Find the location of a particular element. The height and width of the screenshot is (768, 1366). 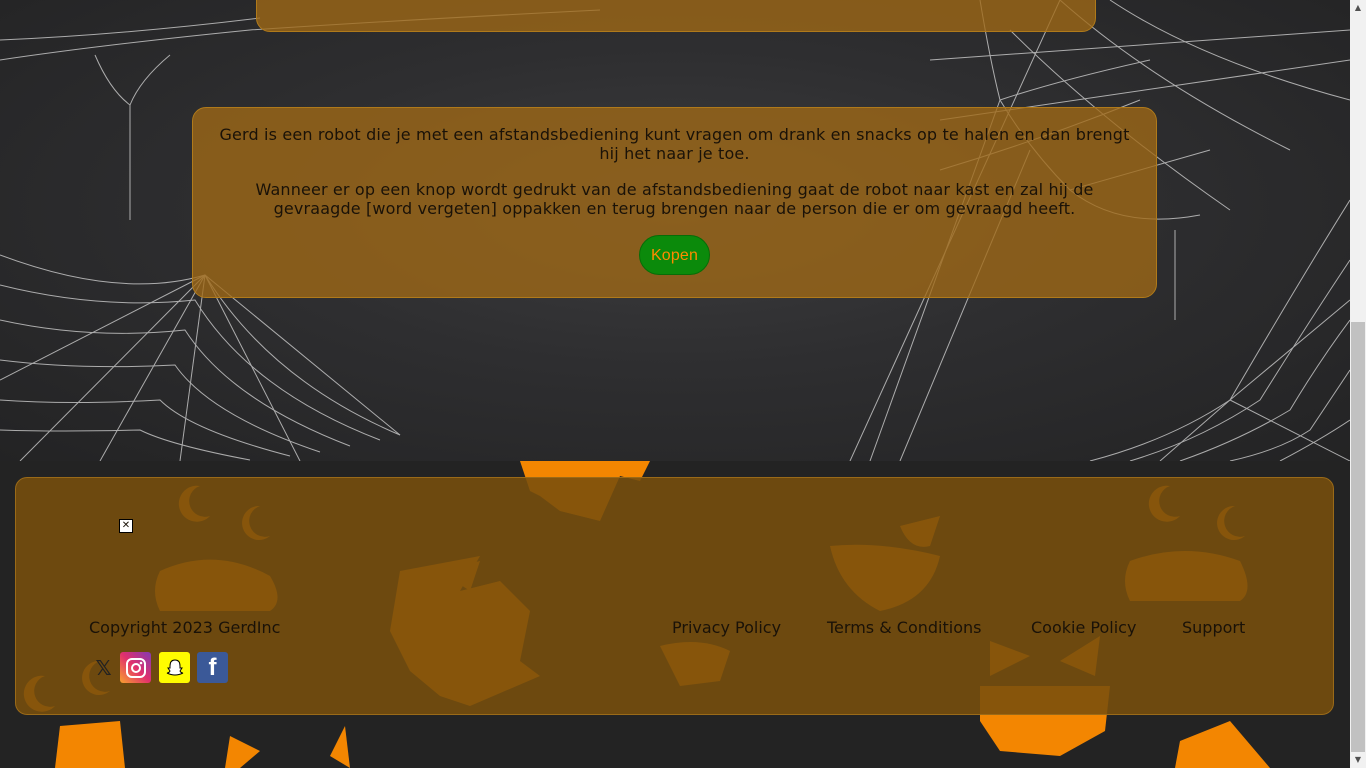

previous-product-card is located at coordinates (676, 16).